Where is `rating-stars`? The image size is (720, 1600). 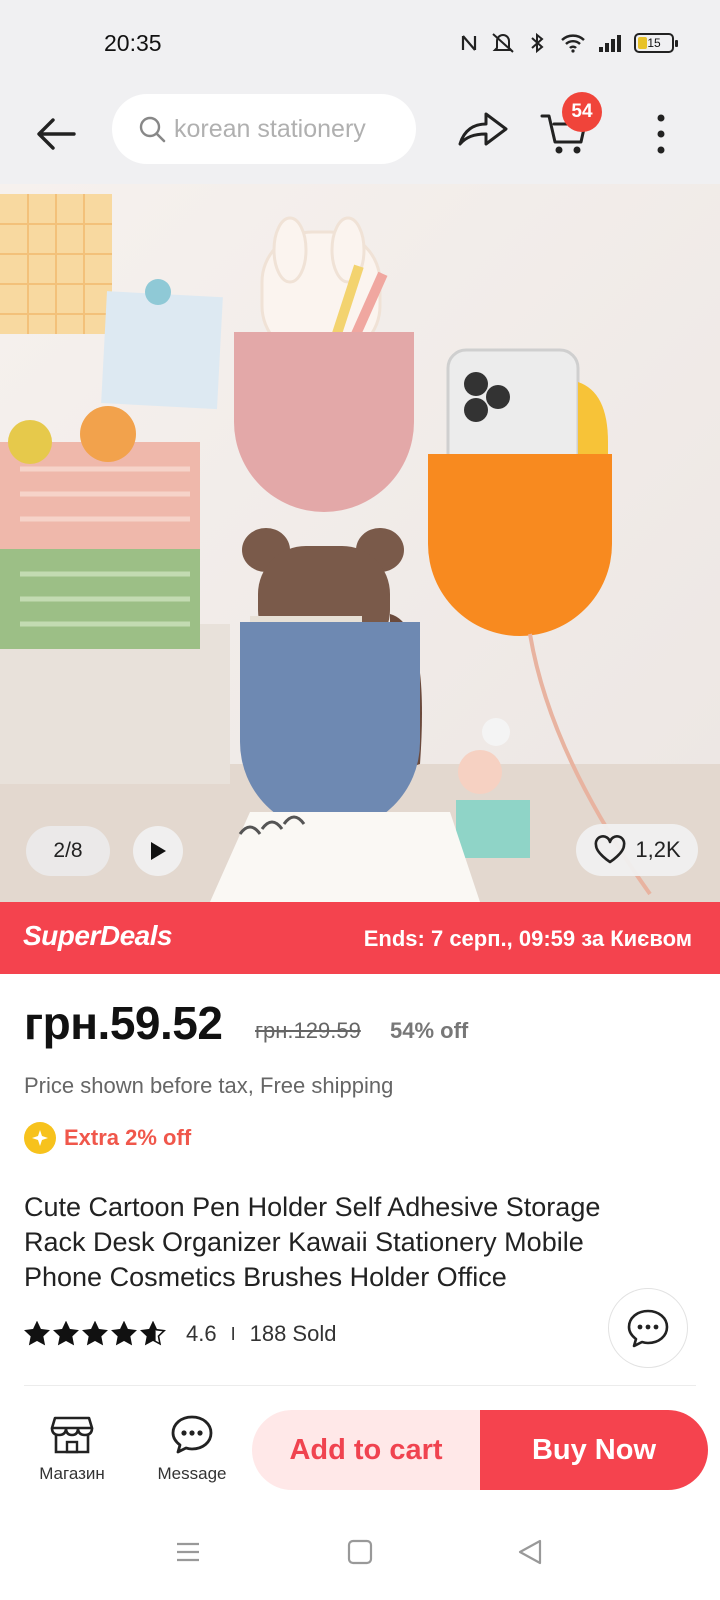 rating-stars is located at coordinates (95, 1334).